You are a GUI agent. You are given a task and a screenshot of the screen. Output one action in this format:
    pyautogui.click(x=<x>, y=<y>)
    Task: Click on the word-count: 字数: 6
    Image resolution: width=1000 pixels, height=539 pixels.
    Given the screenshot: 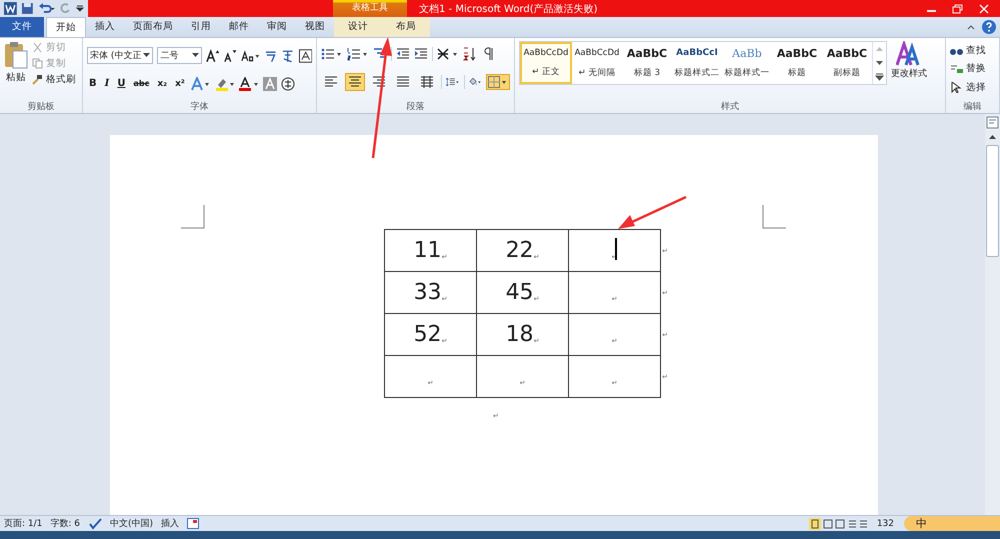 What is the action you would take?
    pyautogui.click(x=65, y=523)
    